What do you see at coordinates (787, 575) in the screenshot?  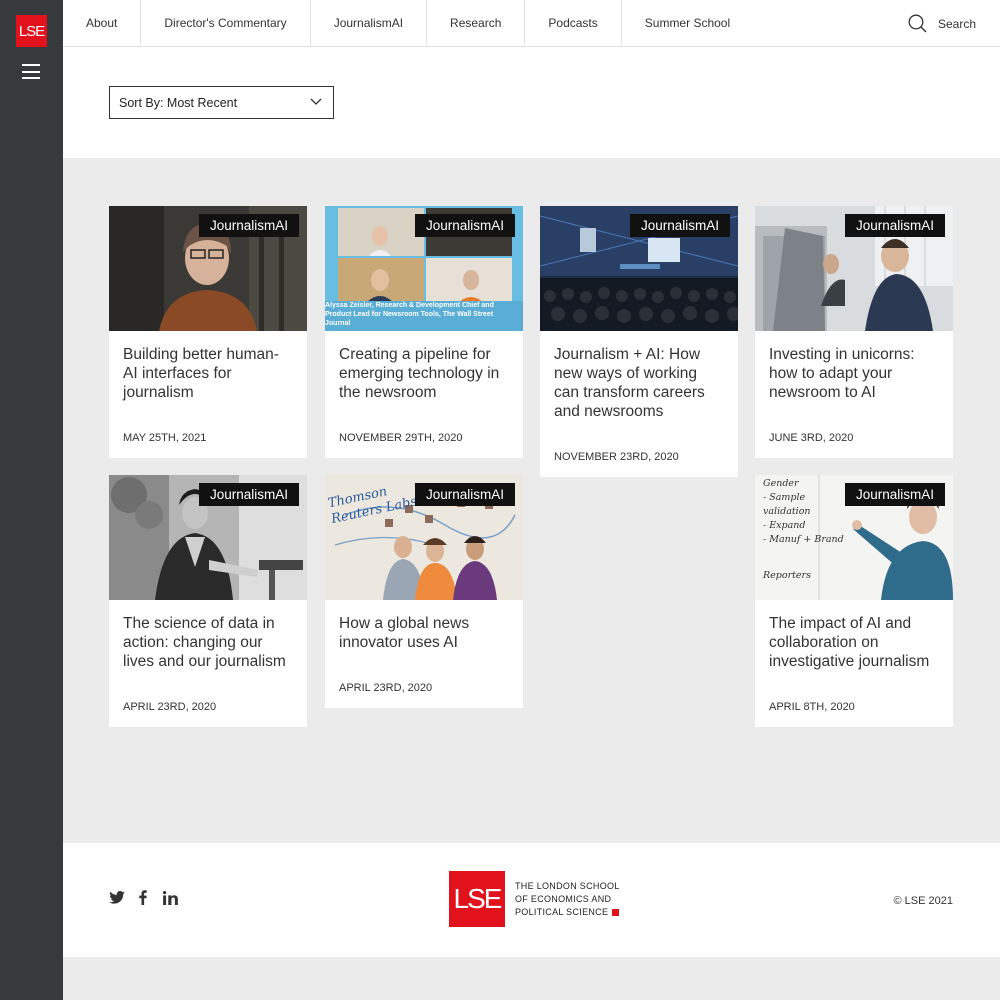 I see `whiteboard-line: Reporters` at bounding box center [787, 575].